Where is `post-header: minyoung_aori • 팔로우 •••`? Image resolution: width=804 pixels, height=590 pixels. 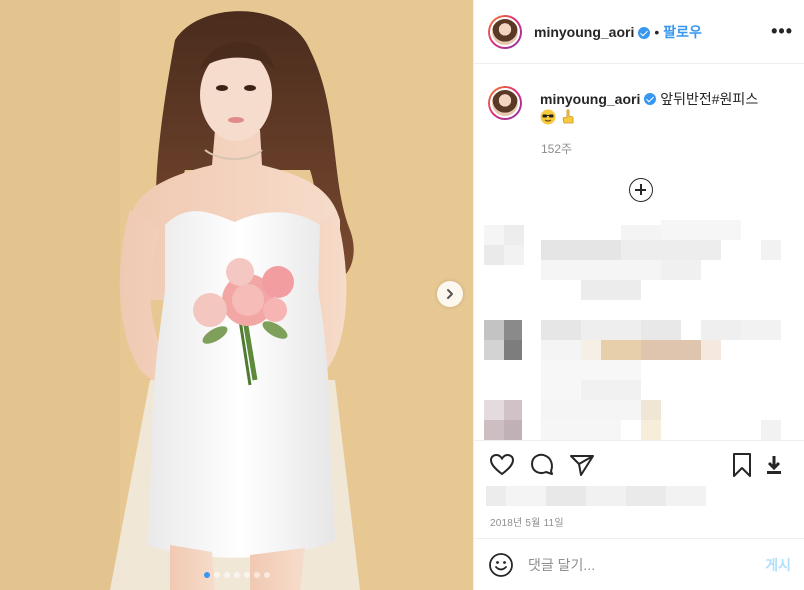 post-header: minyoung_aori • 팔로우 ••• is located at coordinates (639, 32).